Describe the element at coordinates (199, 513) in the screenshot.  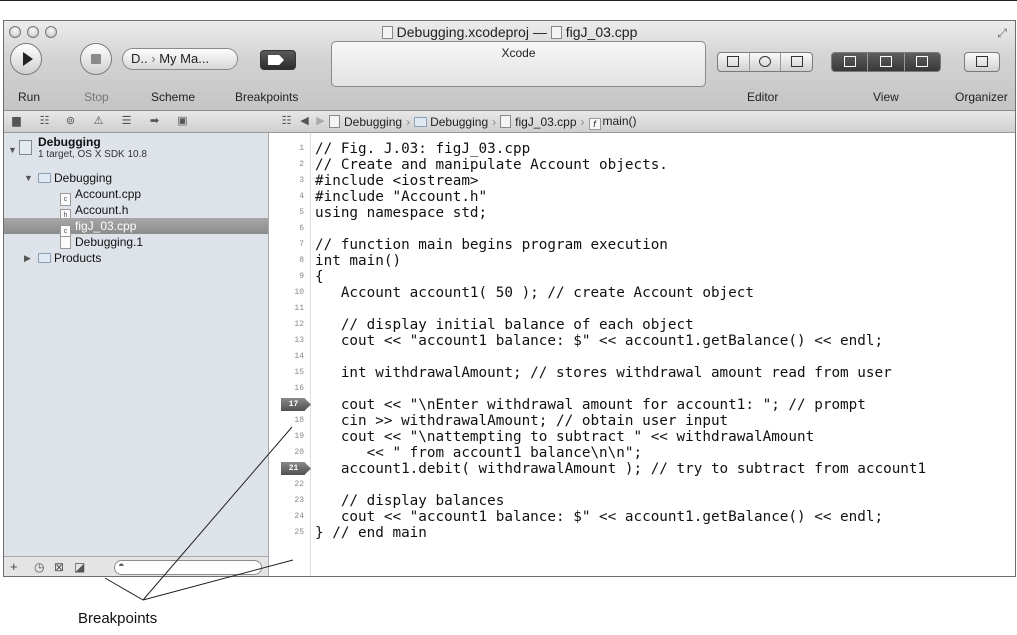
I see `breakpoint-callout-lines` at that location.